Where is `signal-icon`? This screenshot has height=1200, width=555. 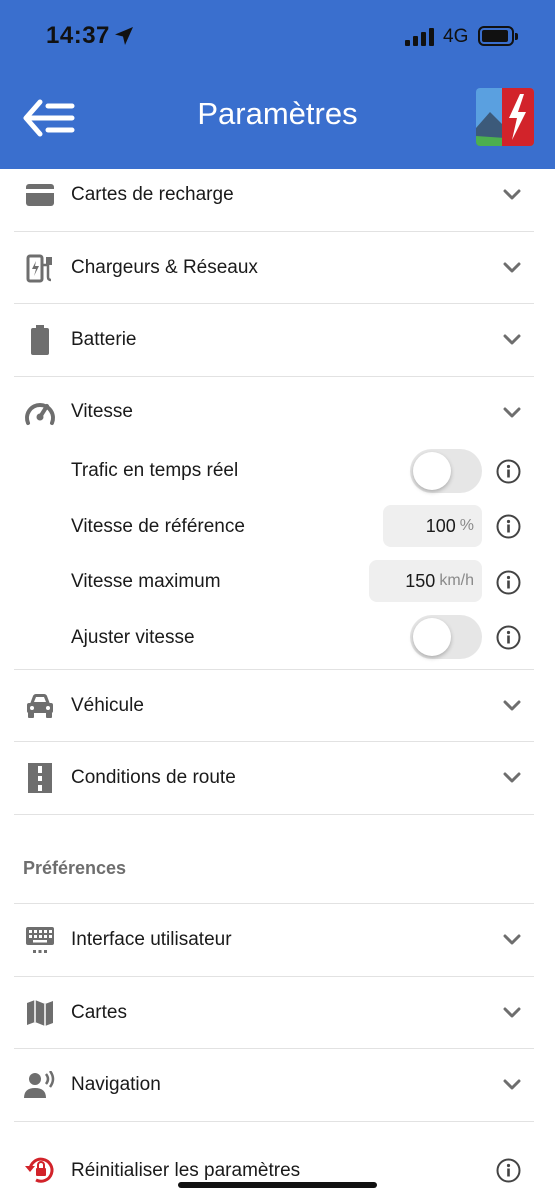
signal-icon is located at coordinates (421, 37).